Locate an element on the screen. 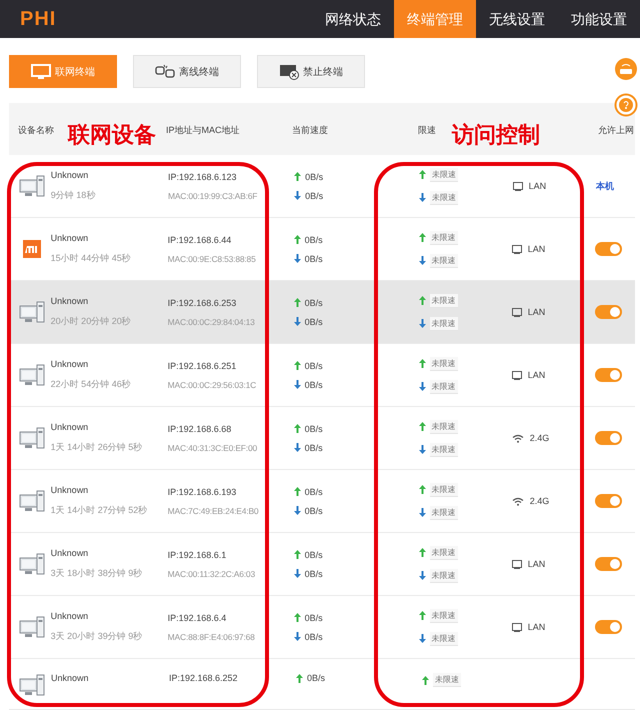 The width and height of the screenshot is (640, 710). logo: PHI is located at coordinates (38, 19).